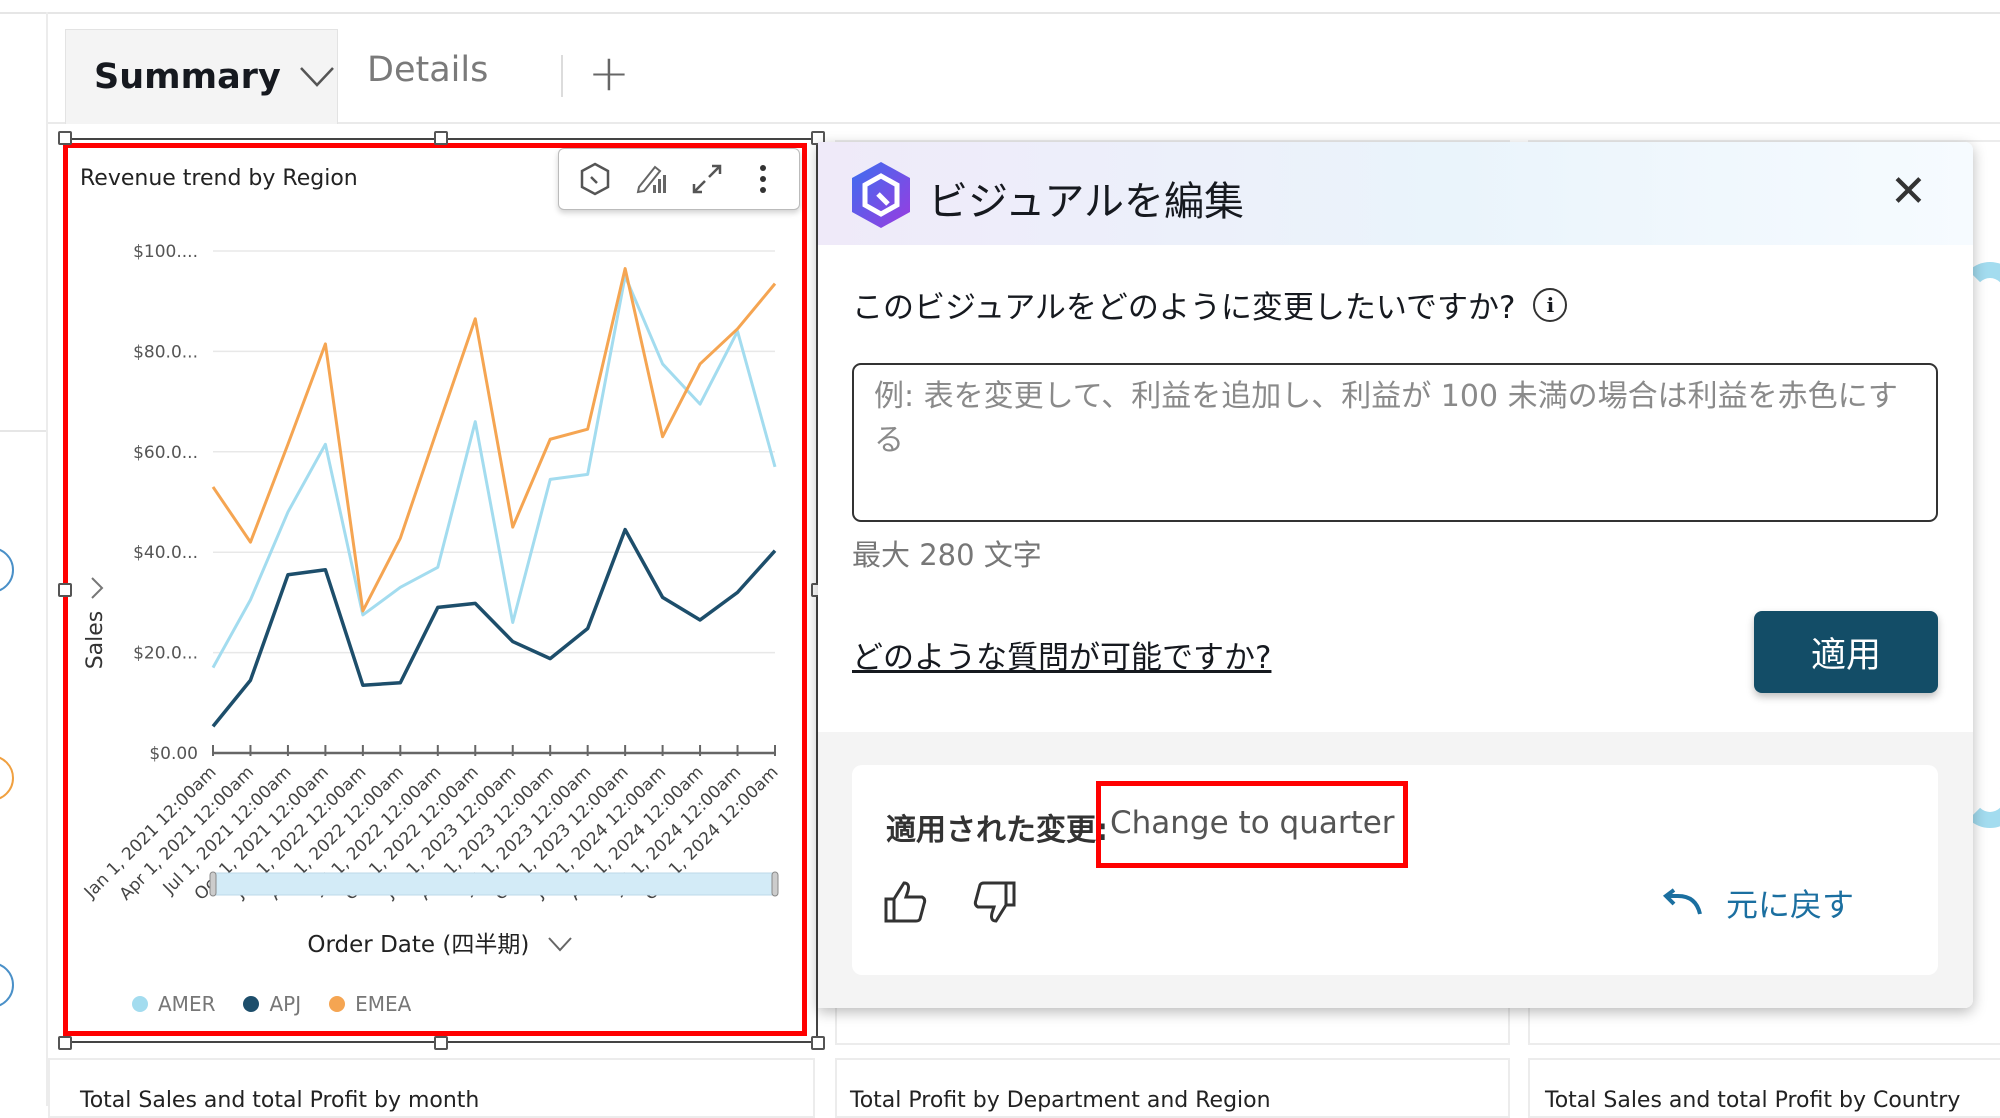 The image size is (2000, 1118). What do you see at coordinates (881, 195) in the screenshot?
I see `q-logo-icon` at bounding box center [881, 195].